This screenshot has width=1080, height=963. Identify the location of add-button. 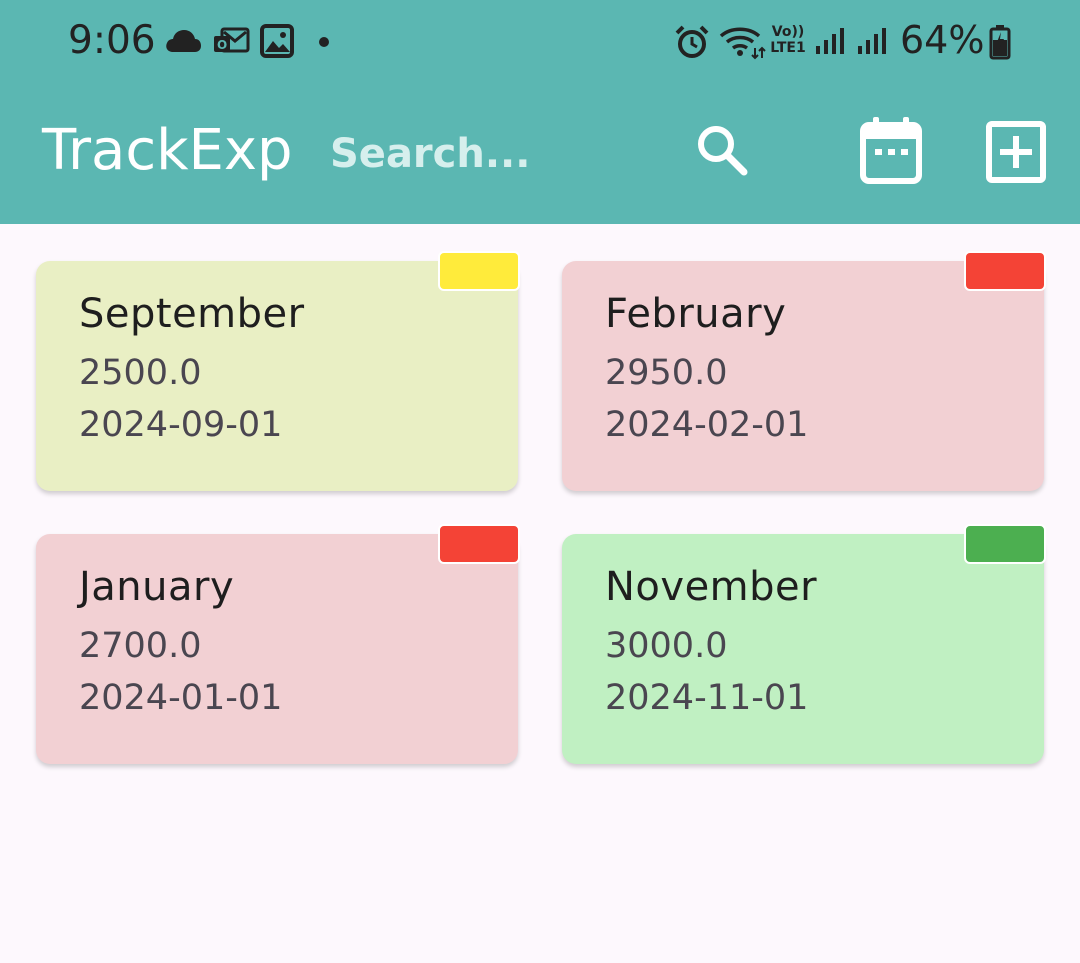
(1016, 152).